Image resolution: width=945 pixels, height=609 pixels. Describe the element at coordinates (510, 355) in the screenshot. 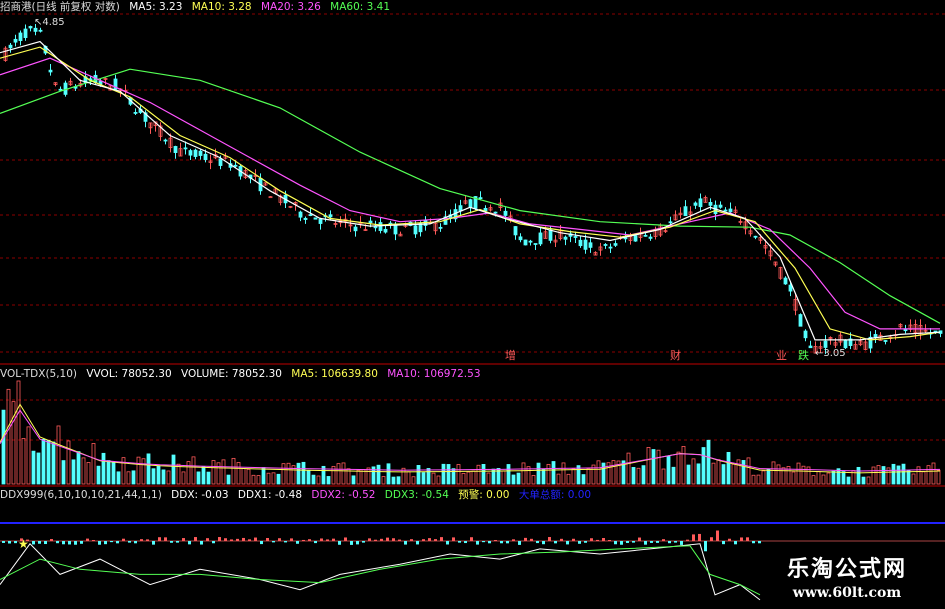

I see `event-marker: 增` at that location.